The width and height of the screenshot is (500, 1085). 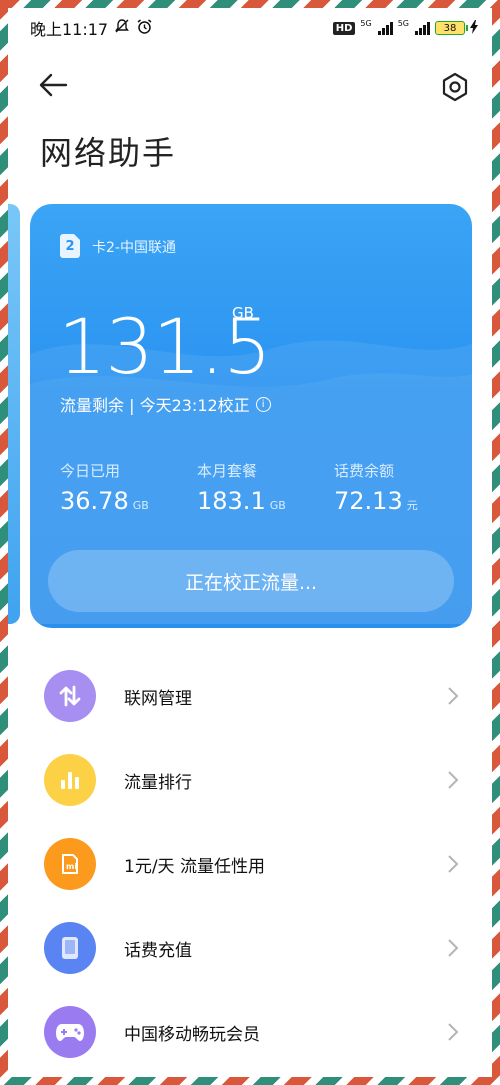 What do you see at coordinates (158, 950) in the screenshot?
I see `list-item-label: 话费充值` at bounding box center [158, 950].